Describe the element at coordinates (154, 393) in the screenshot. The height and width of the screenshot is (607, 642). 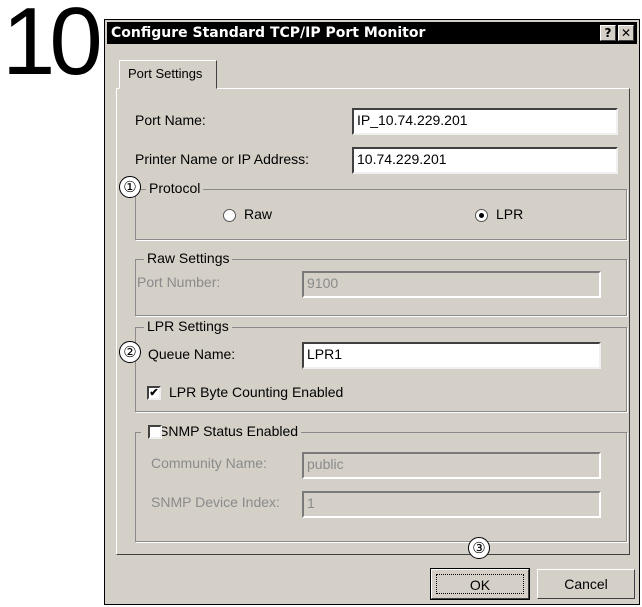
I see `lpr-byte-counting-checkbox: ✔` at that location.